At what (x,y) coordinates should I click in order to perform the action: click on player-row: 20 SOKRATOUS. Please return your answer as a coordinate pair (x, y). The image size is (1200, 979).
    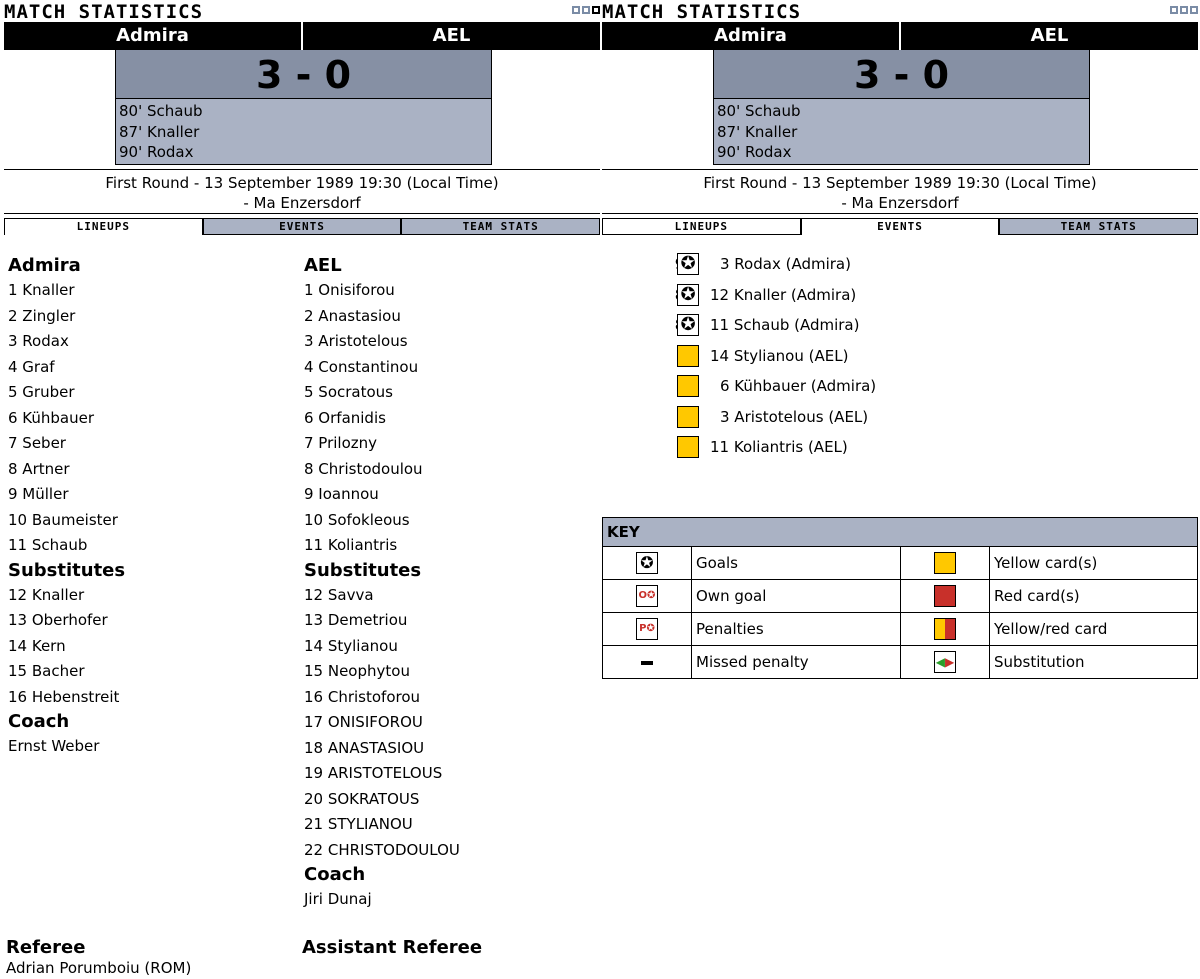
    Looking at the image, I should click on (362, 798).